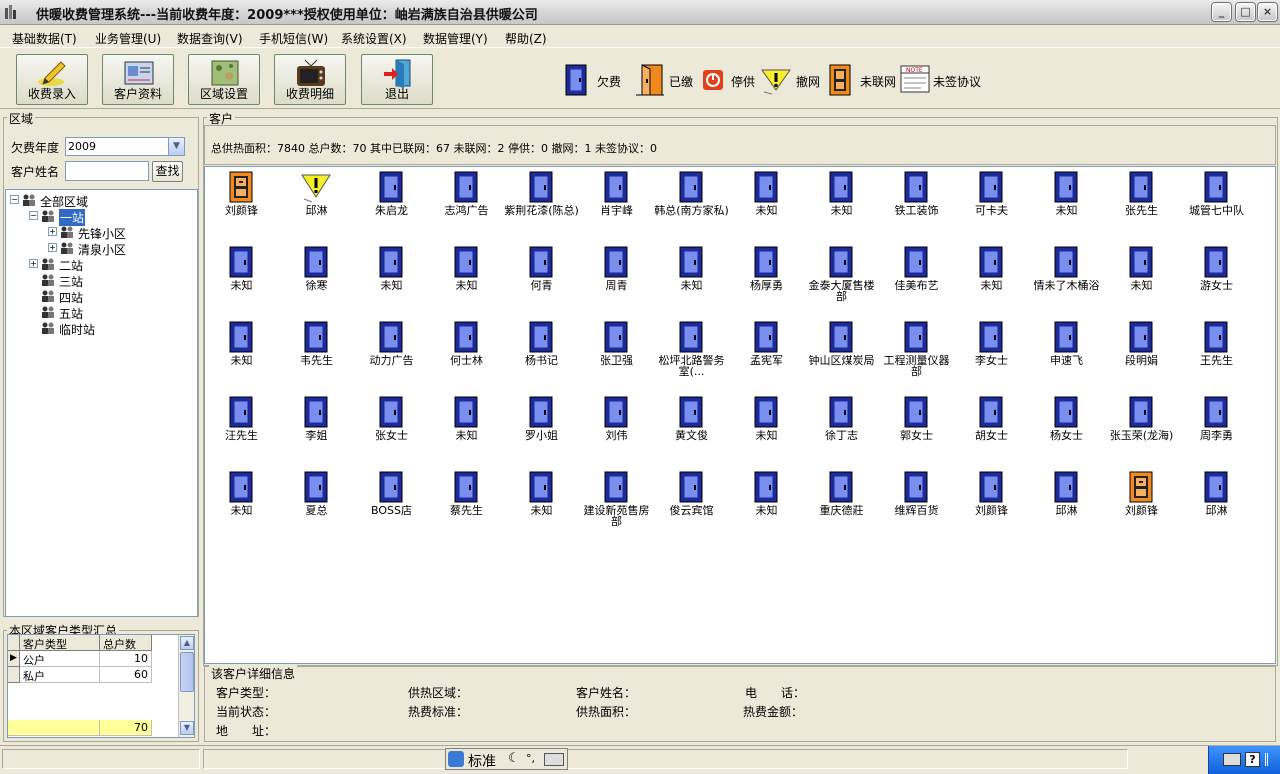 Image resolution: width=1280 pixels, height=774 pixels. What do you see at coordinates (841, 277) in the screenshot?
I see `customer-tile: 金泰大厦售楼部` at bounding box center [841, 277].